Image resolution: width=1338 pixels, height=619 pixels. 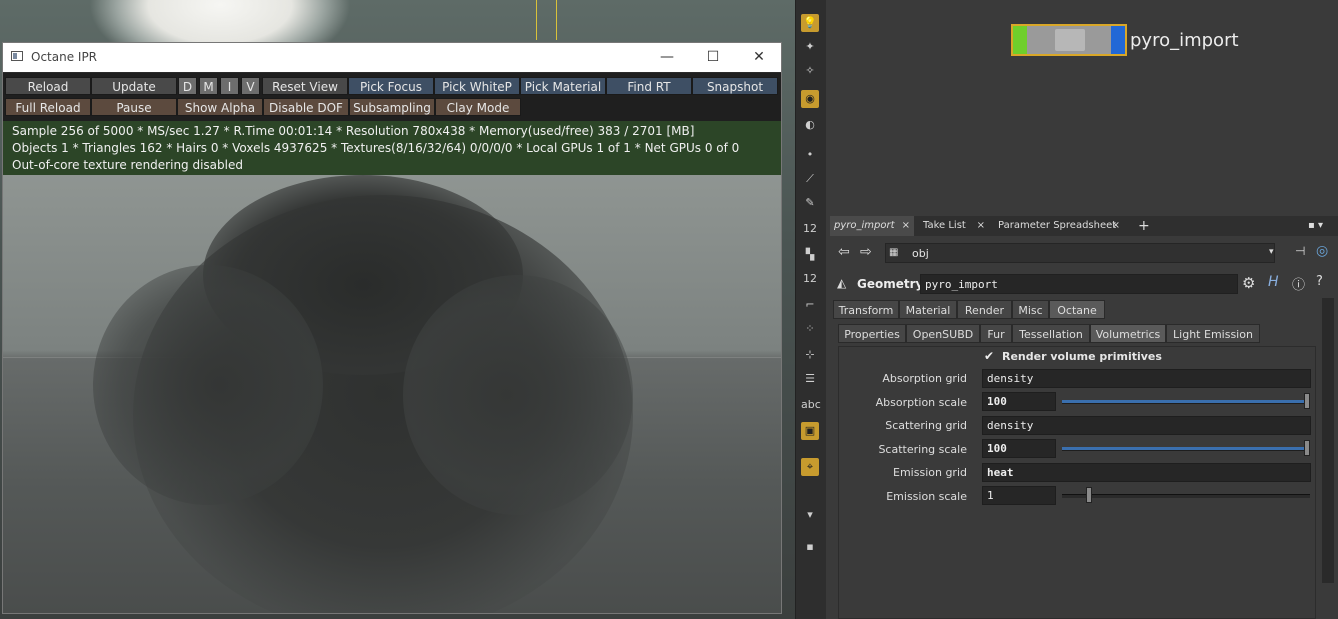 What do you see at coordinates (810, 125) in the screenshot?
I see `visibility-icon: ◐` at bounding box center [810, 125].